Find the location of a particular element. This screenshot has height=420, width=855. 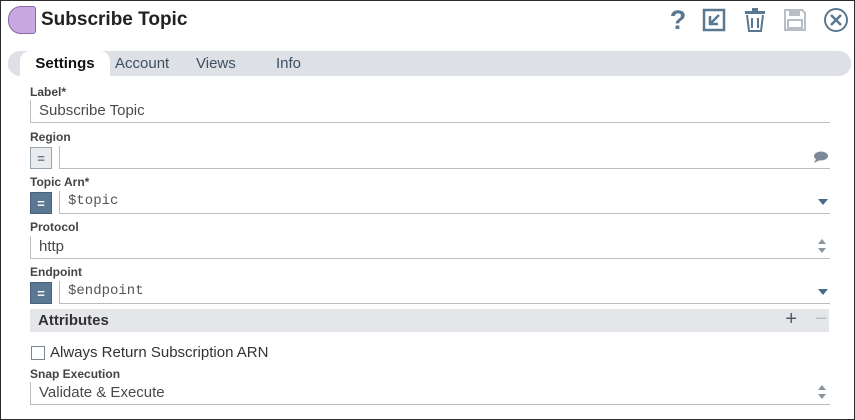

dialog-header: Subscribe Topic ? is located at coordinates (427, 21).